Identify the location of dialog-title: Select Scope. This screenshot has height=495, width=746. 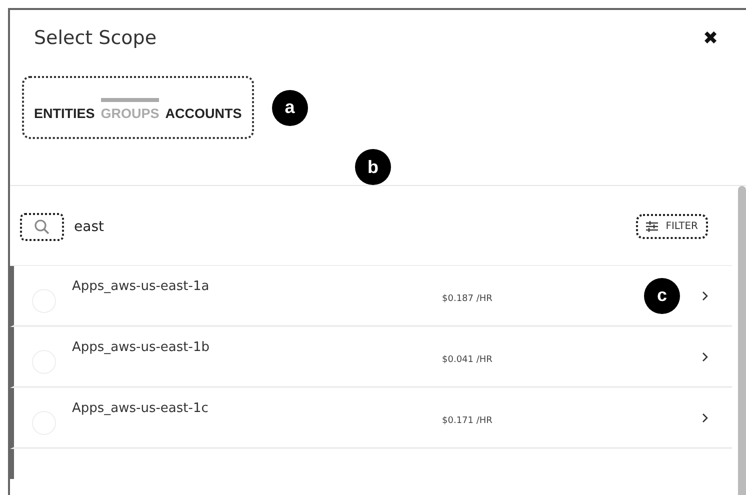
(95, 38).